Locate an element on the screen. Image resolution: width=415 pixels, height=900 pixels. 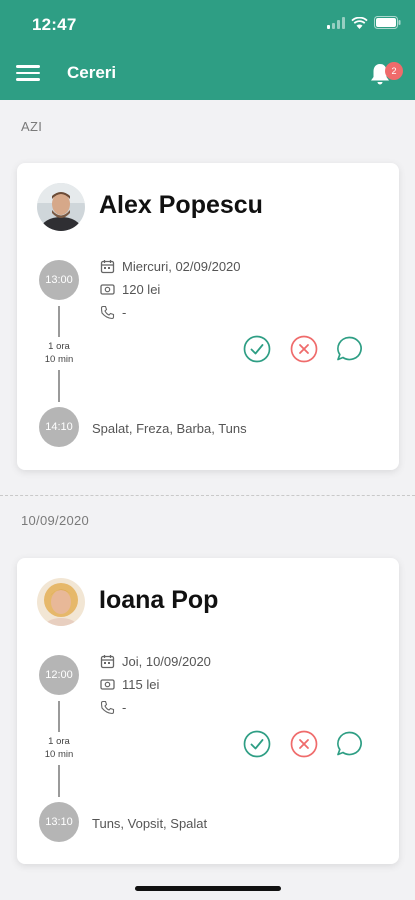
services-text: Spalat, Freza, Barba, Tuns is located at coordinates (169, 428).